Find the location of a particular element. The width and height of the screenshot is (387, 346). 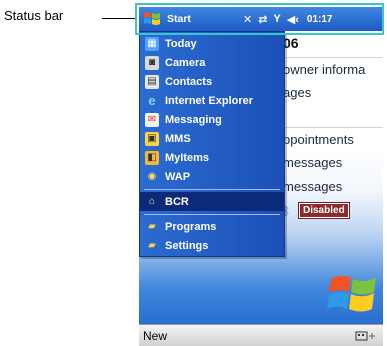

menu-item-label: Messaging is located at coordinates (193, 119).